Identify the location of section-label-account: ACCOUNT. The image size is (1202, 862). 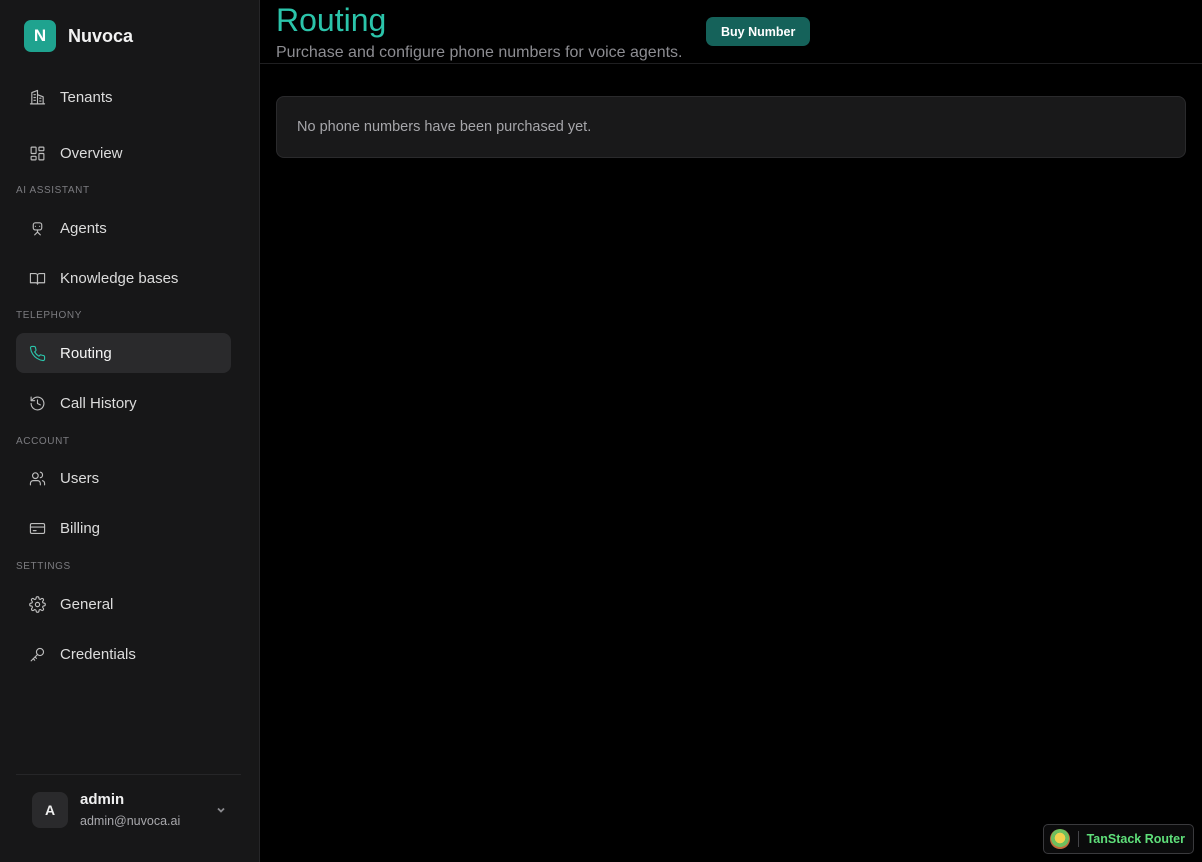
(43, 441).